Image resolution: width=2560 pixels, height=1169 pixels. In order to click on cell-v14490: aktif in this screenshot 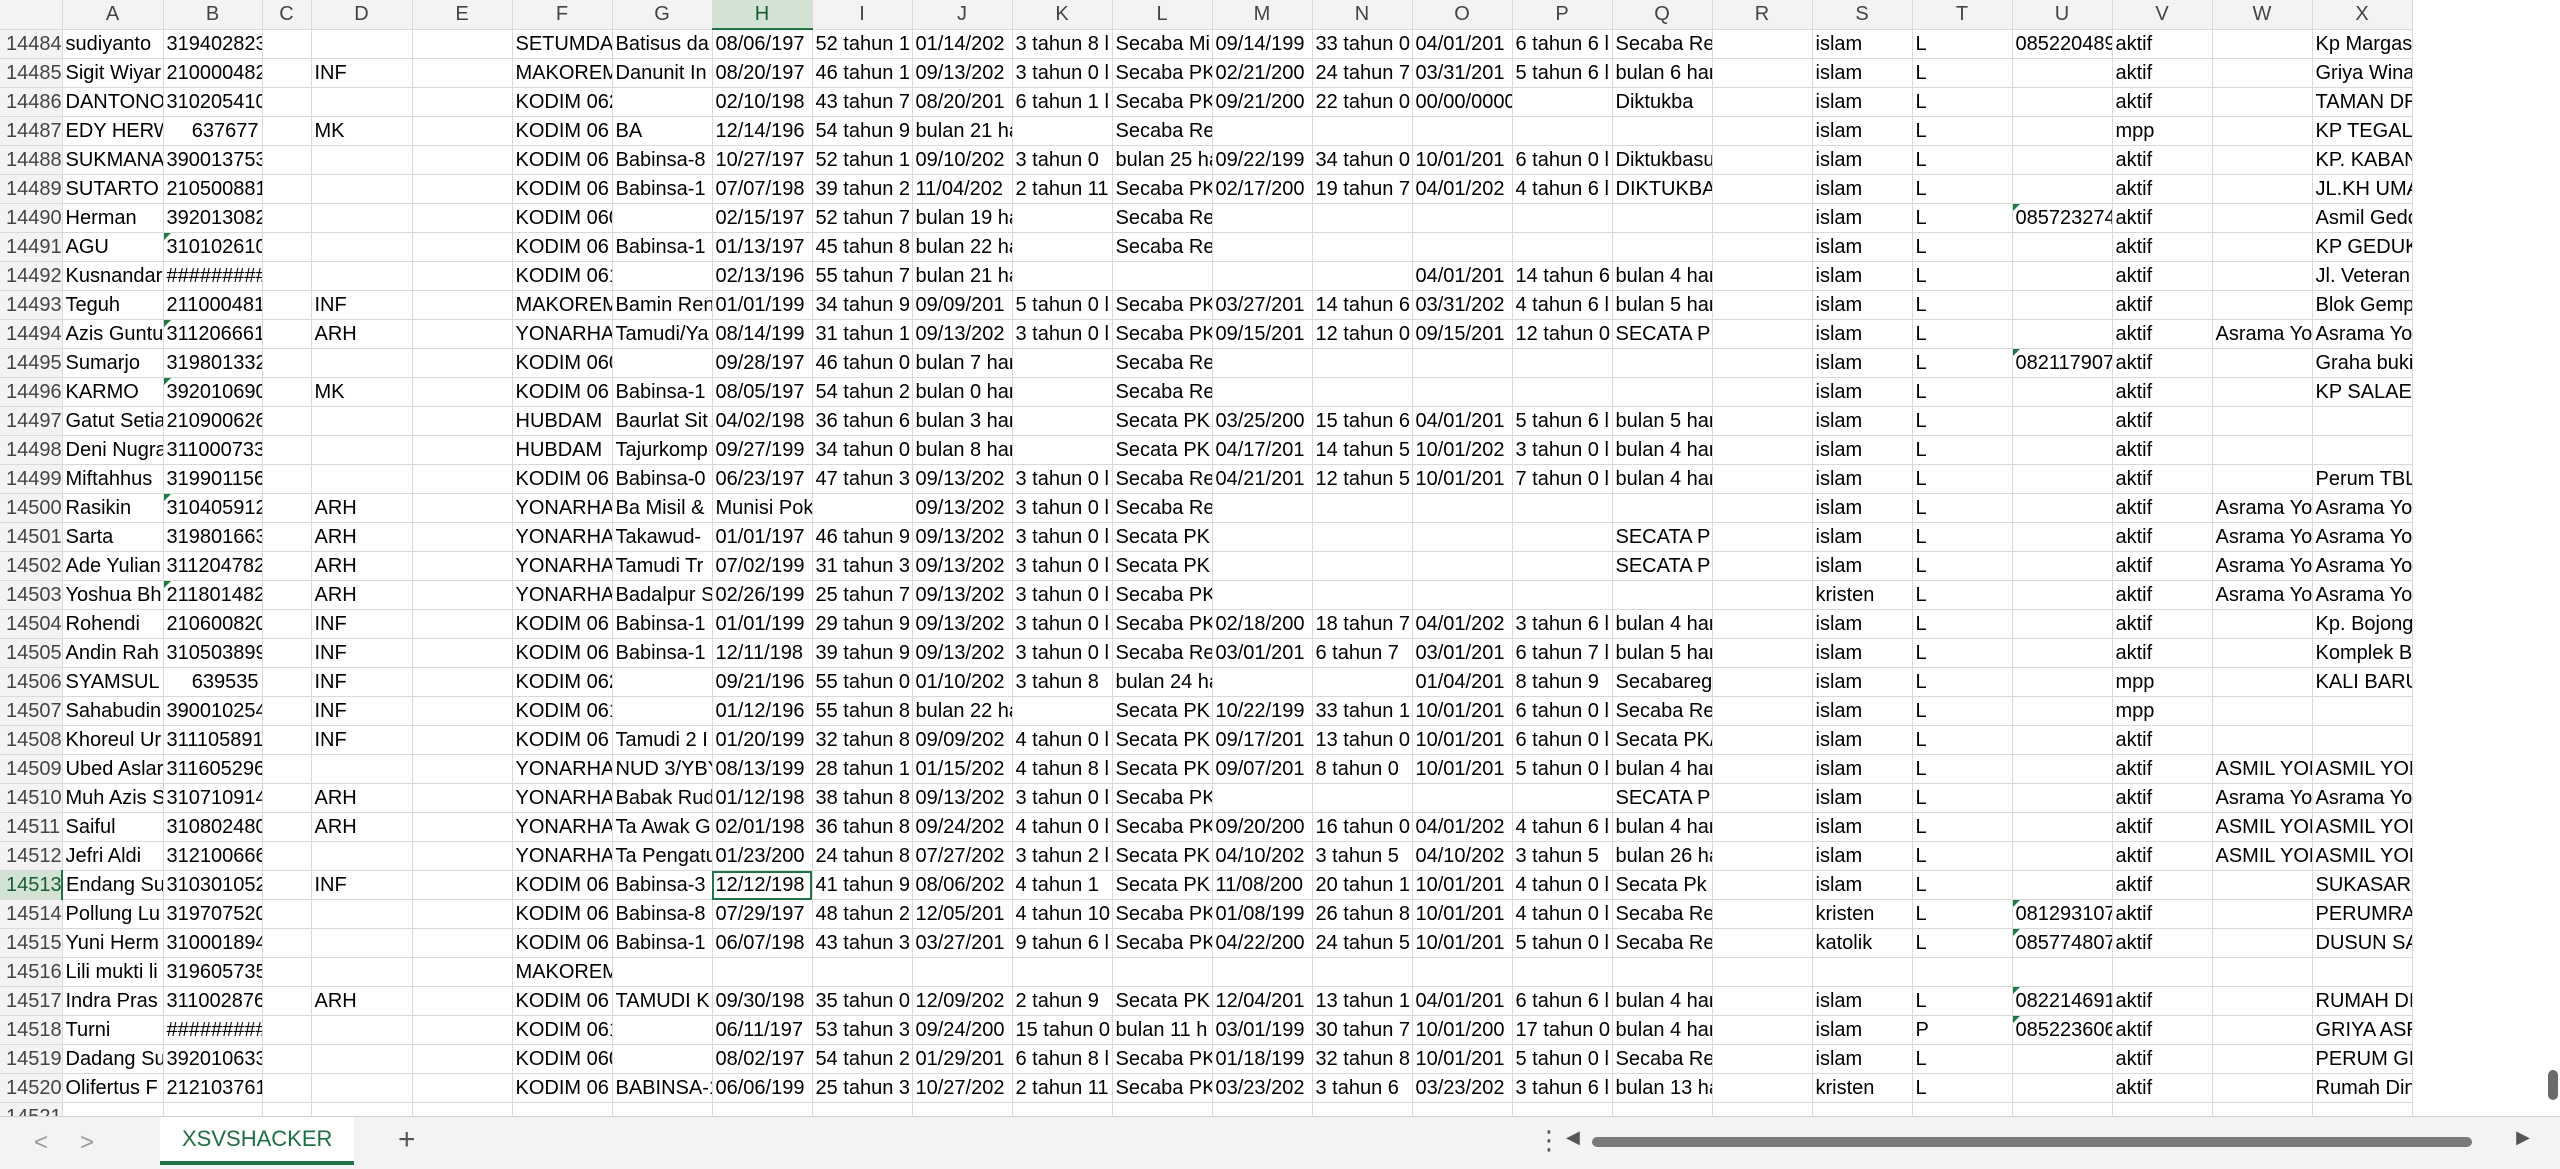, I will do `click(2162, 218)`.